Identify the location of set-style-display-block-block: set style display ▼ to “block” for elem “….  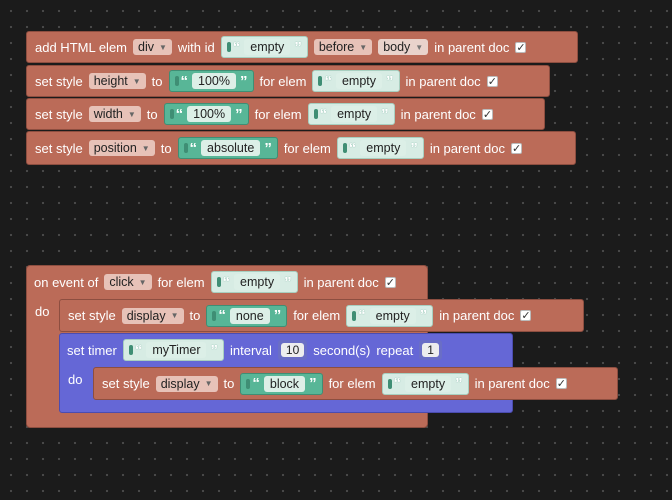
(355, 383).